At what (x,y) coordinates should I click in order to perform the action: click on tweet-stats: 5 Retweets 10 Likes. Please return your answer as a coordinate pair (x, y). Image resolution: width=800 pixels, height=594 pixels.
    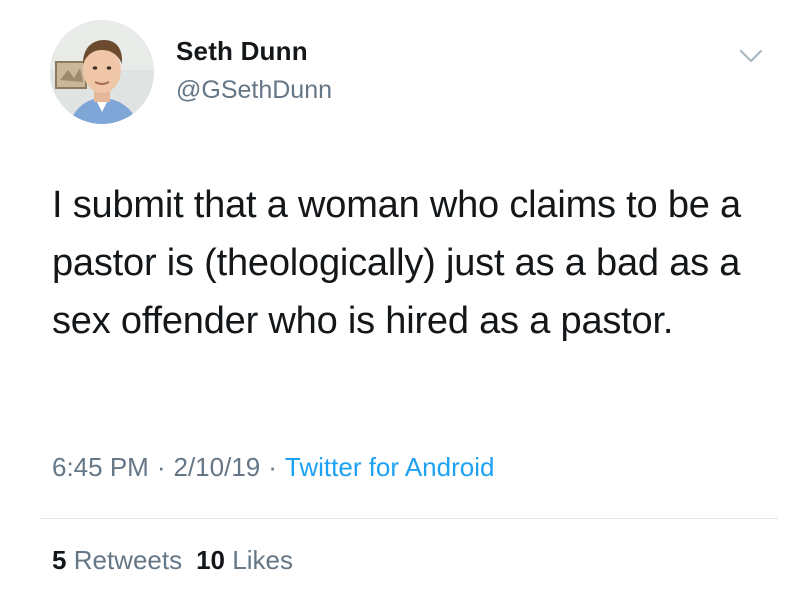
    Looking at the image, I should click on (172, 560).